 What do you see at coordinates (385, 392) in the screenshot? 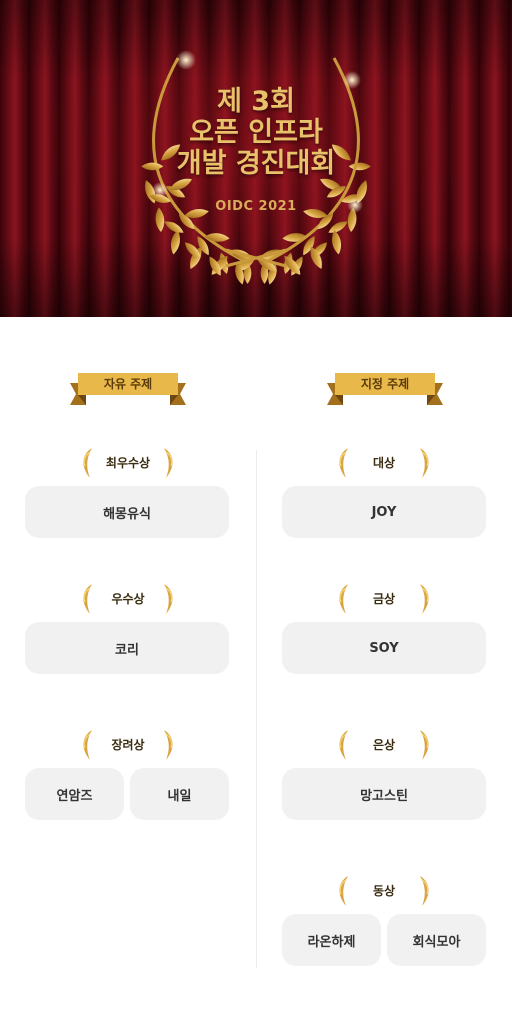
I see `ribbon-assigned-topic: 지정 주제` at bounding box center [385, 392].